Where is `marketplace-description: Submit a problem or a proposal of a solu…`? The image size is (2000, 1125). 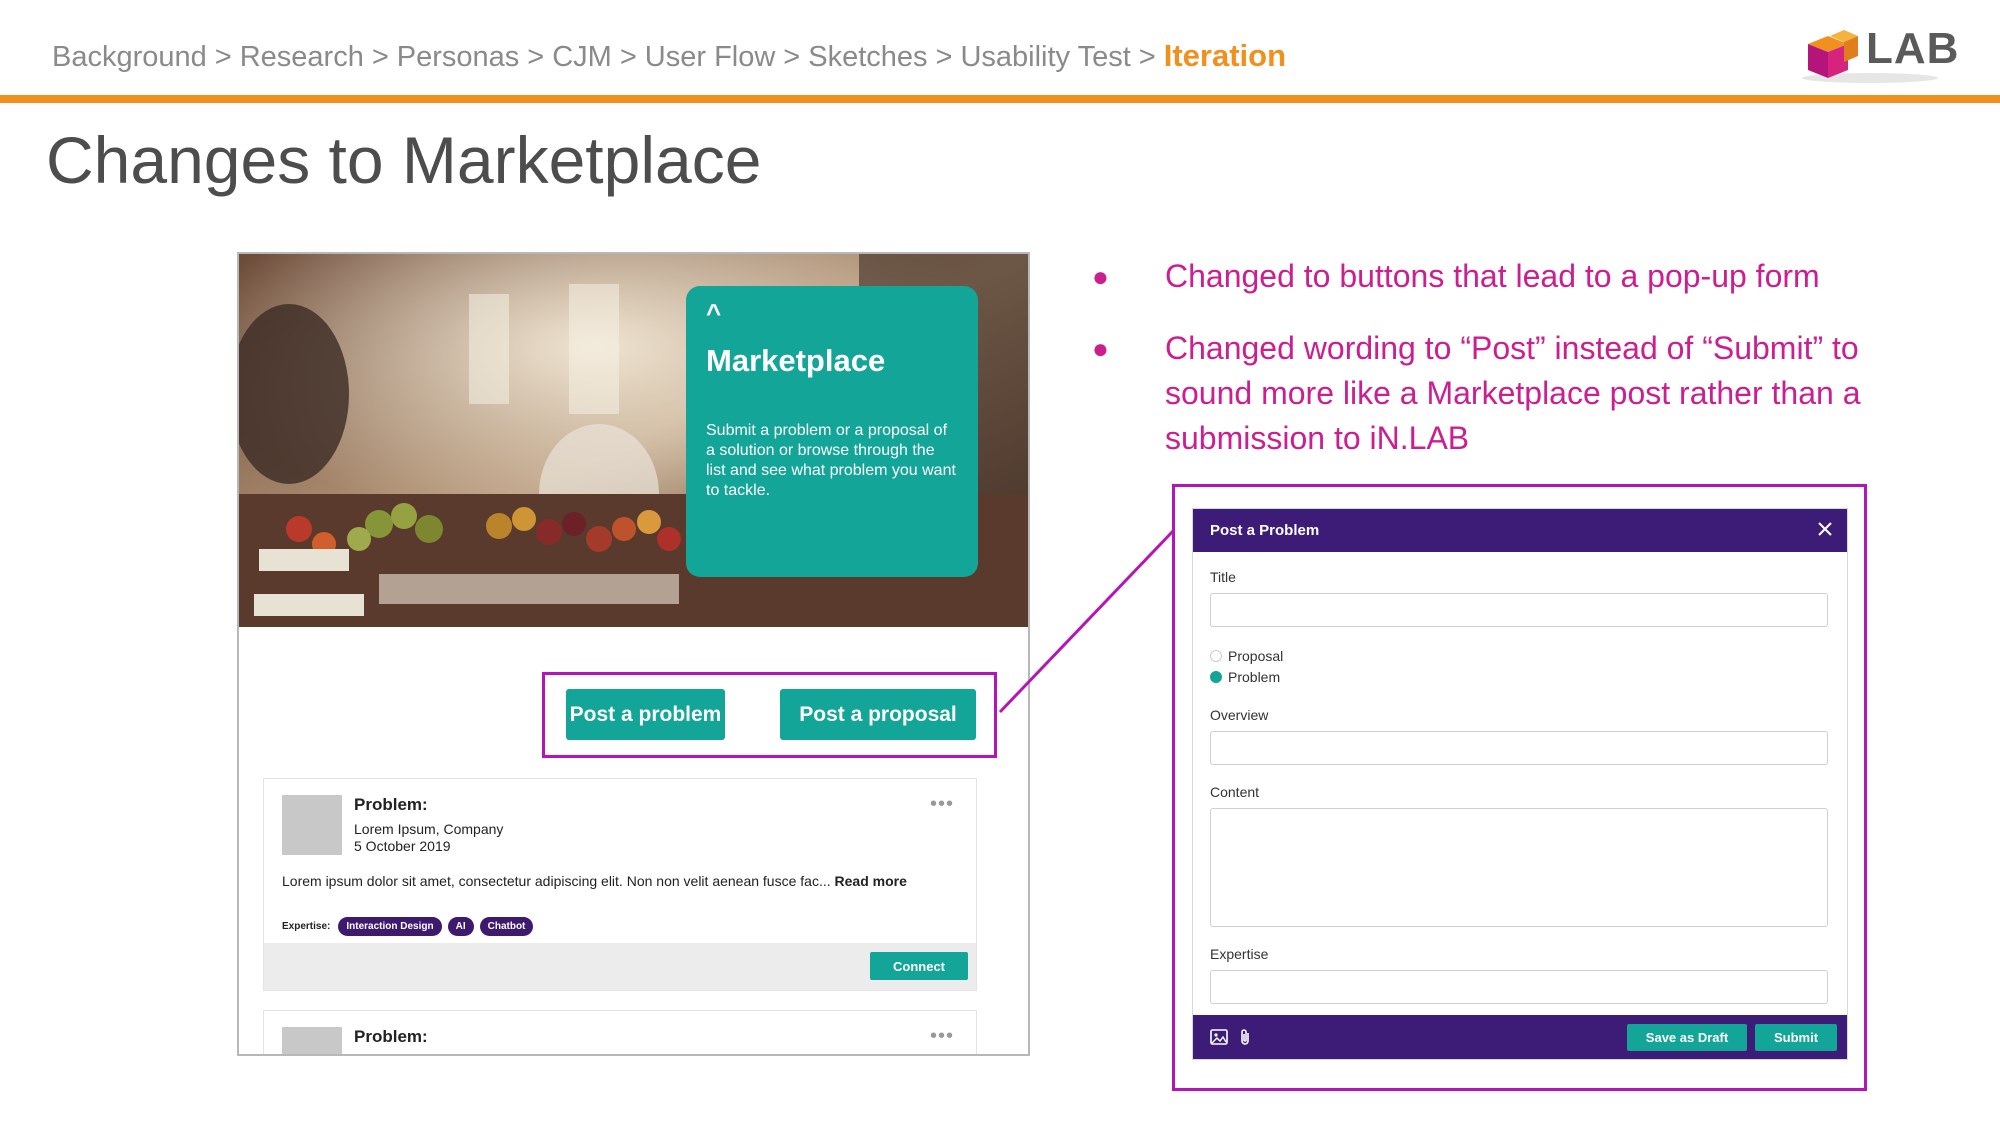
marketplace-description: Submit a problem or a proposal of a solu… is located at coordinates (831, 460).